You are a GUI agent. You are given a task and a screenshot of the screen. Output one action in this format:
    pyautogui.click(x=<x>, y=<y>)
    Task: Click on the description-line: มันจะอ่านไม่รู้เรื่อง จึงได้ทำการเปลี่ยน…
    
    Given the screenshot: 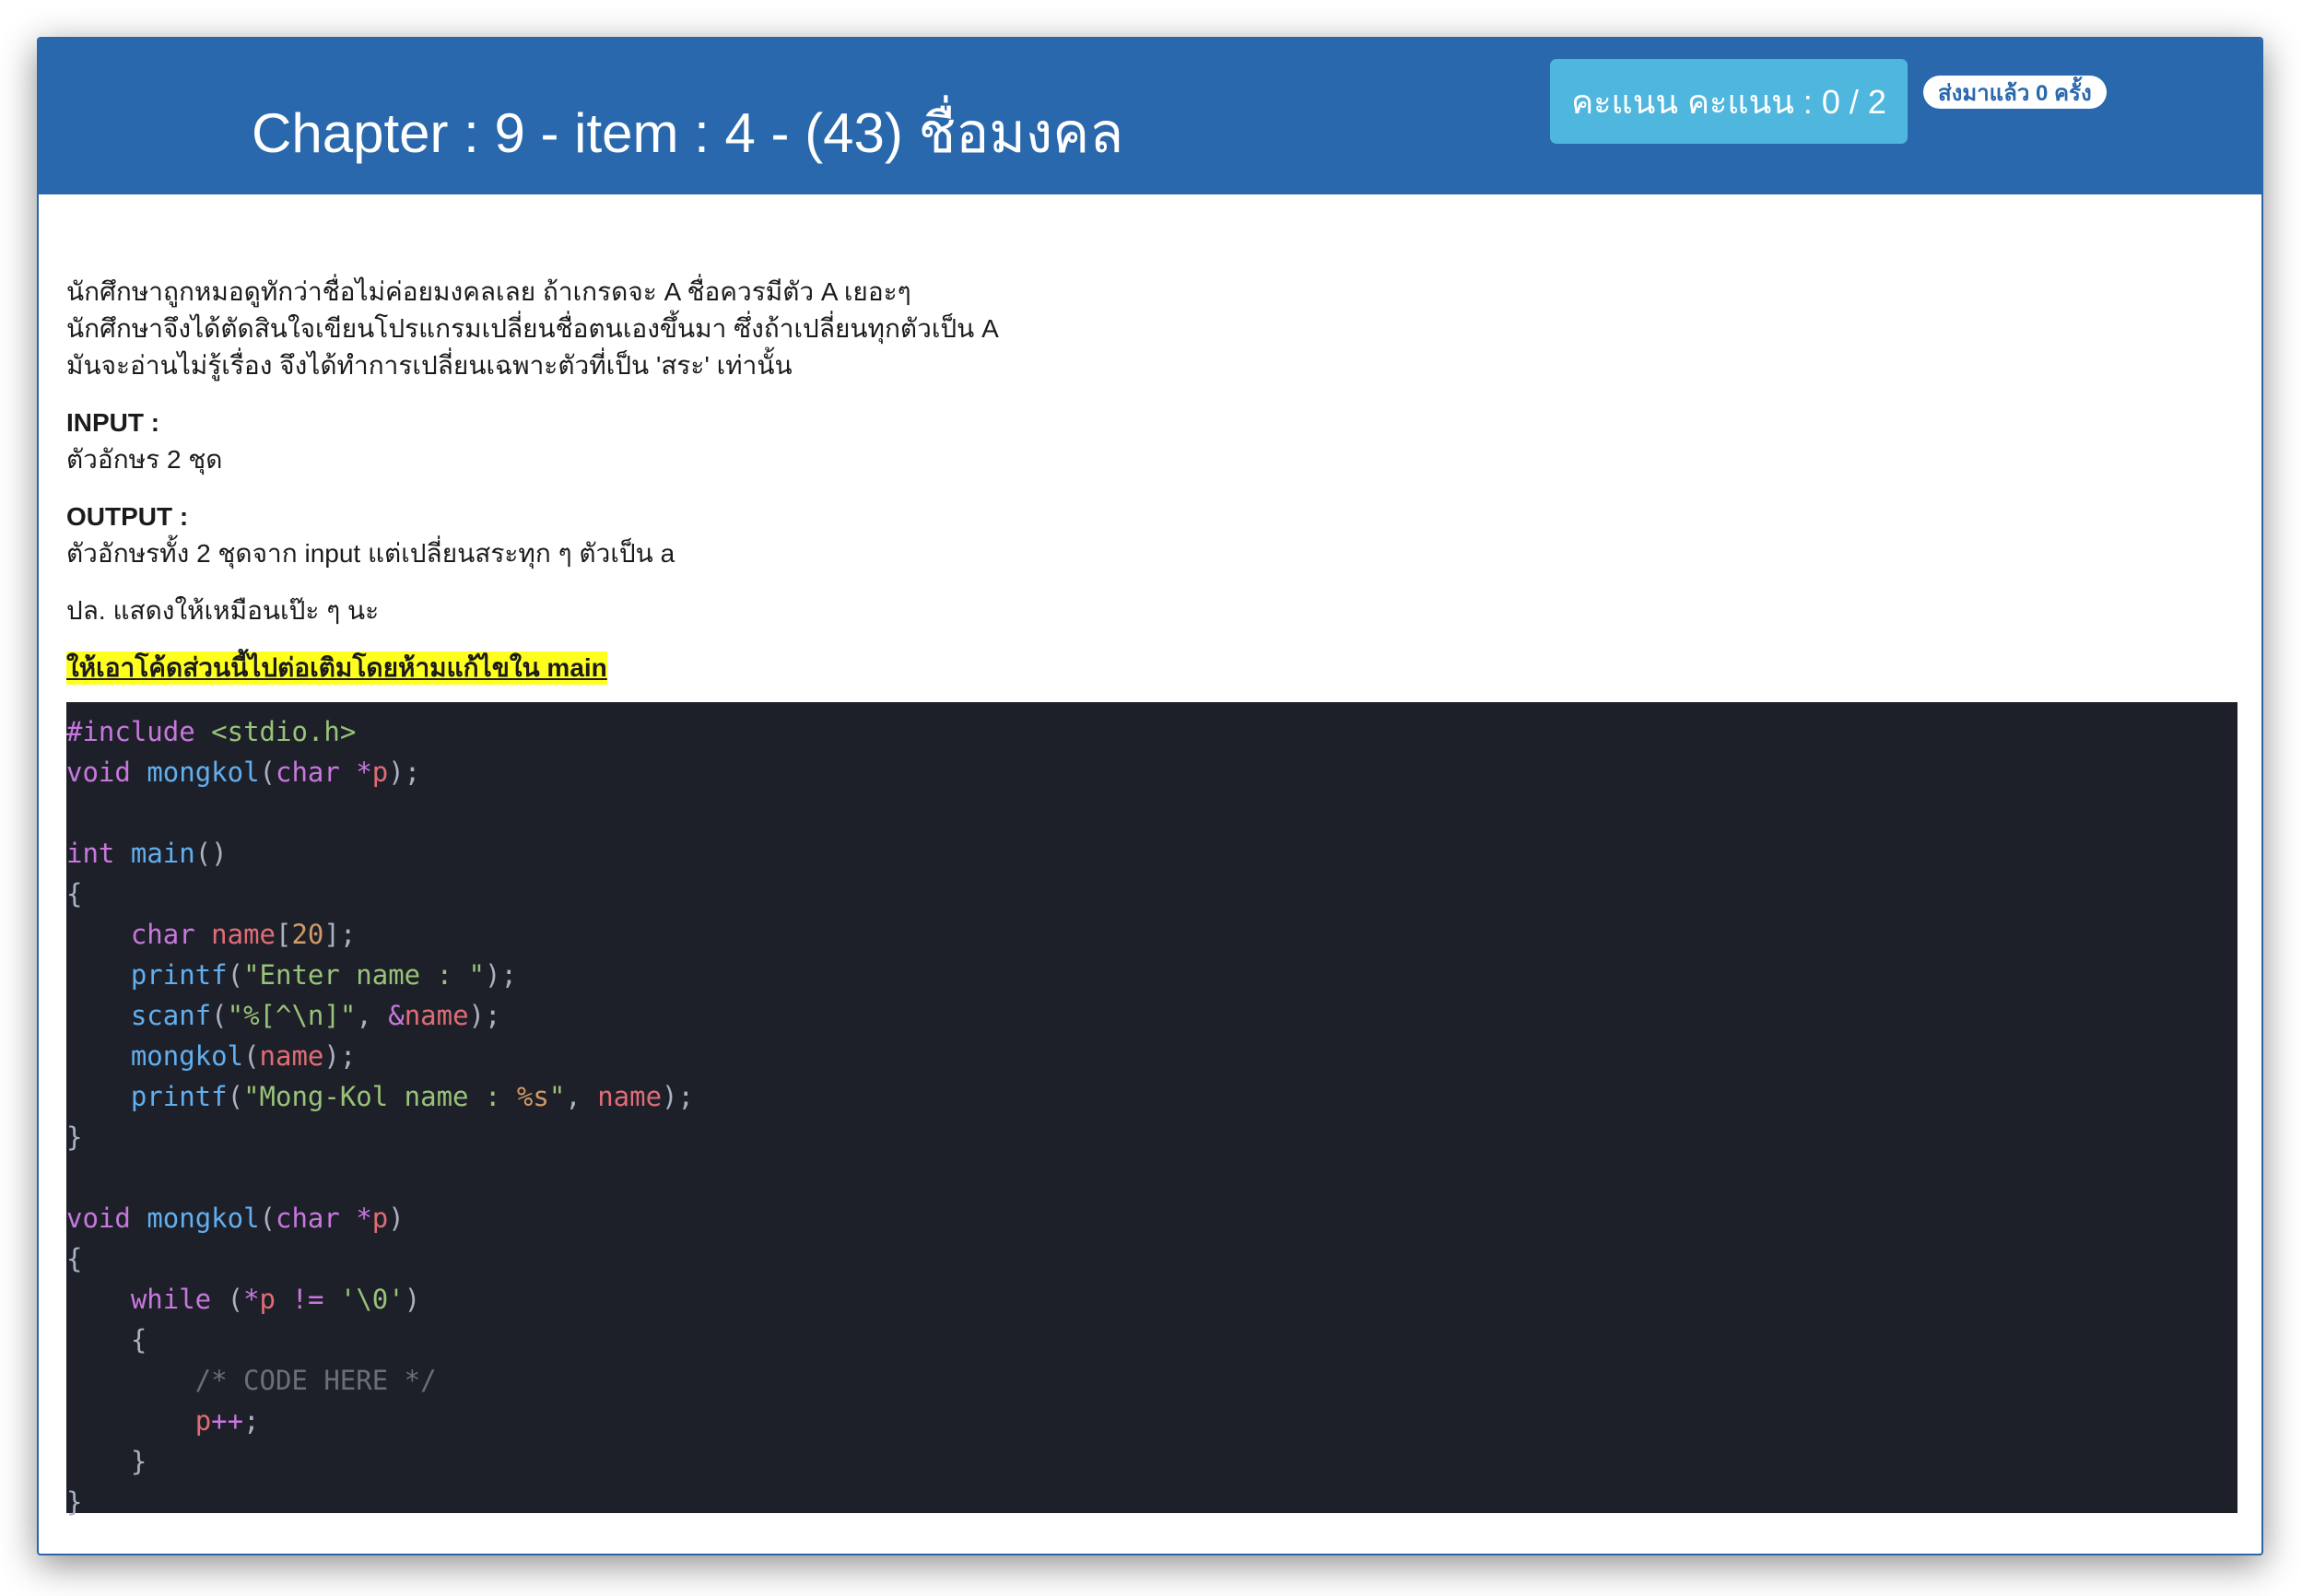 What is the action you would take?
    pyautogui.click(x=429, y=366)
    